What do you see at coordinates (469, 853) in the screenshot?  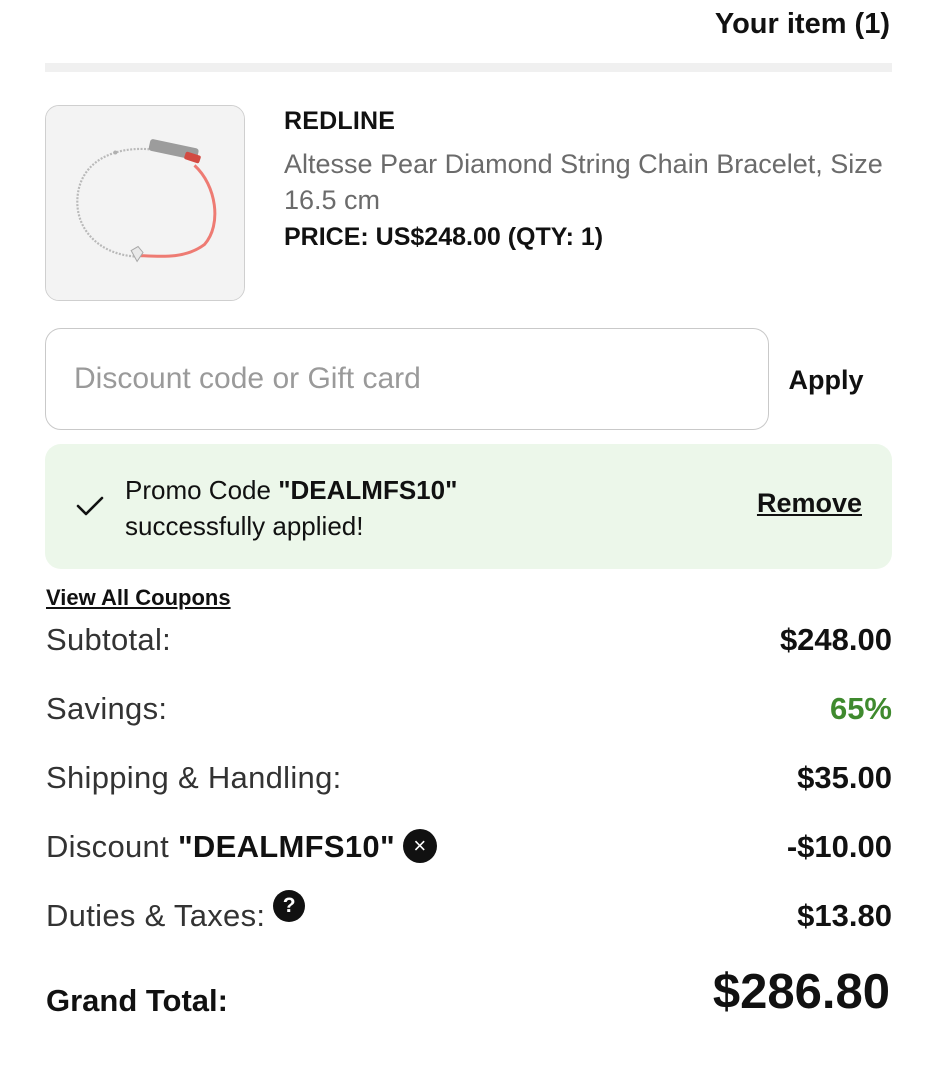 I see `discount-row: Discount "DEALMFS10" × -$10.00` at bounding box center [469, 853].